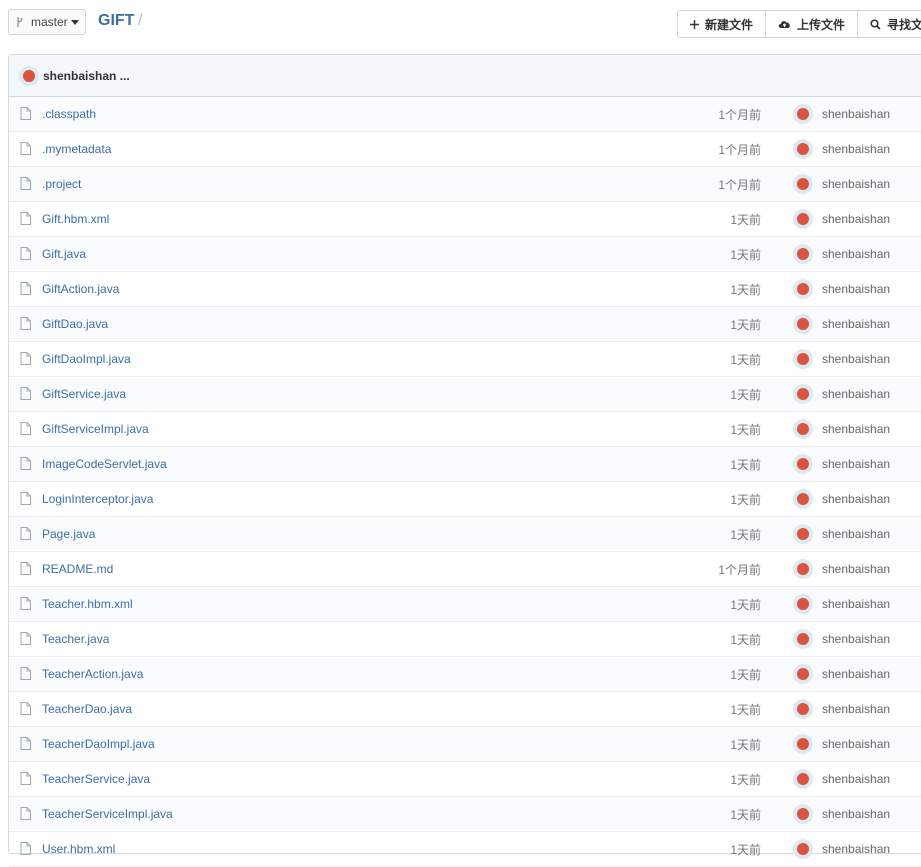 Image resolution: width=921 pixels, height=867 pixels. I want to click on file-name-link: GiftAction.java, so click(80, 289).